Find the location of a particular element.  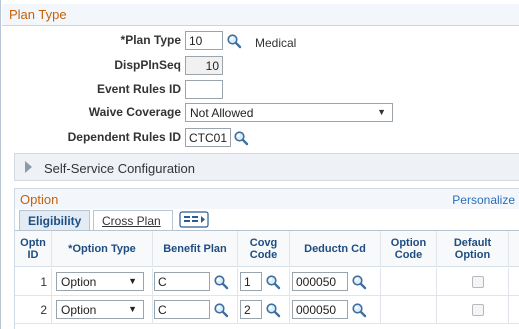

tab-cross-plan-label: Cross Plan is located at coordinates (131, 221).